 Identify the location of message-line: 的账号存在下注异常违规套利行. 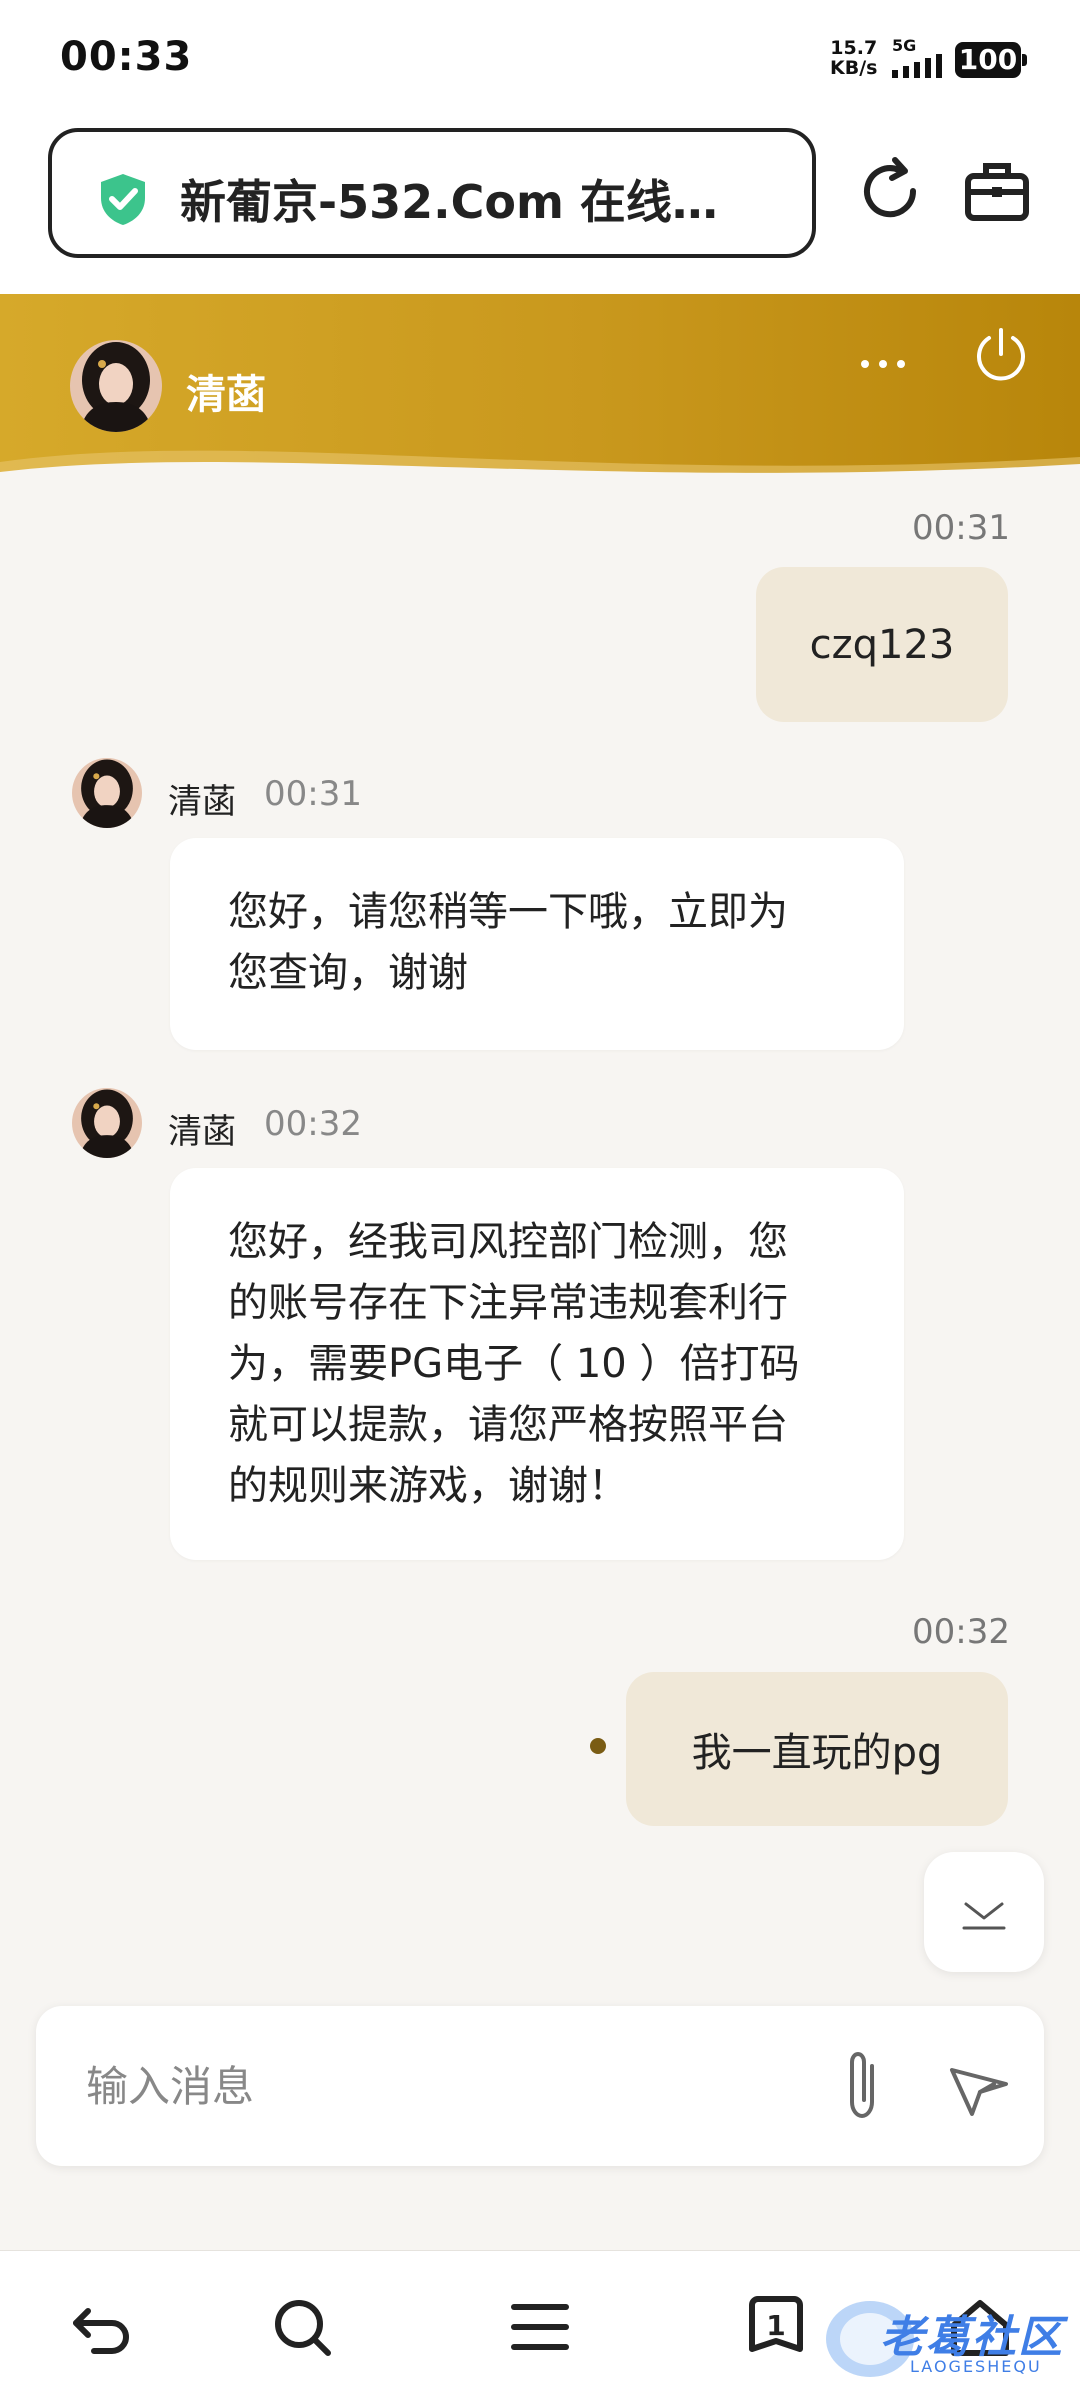
(508, 1303).